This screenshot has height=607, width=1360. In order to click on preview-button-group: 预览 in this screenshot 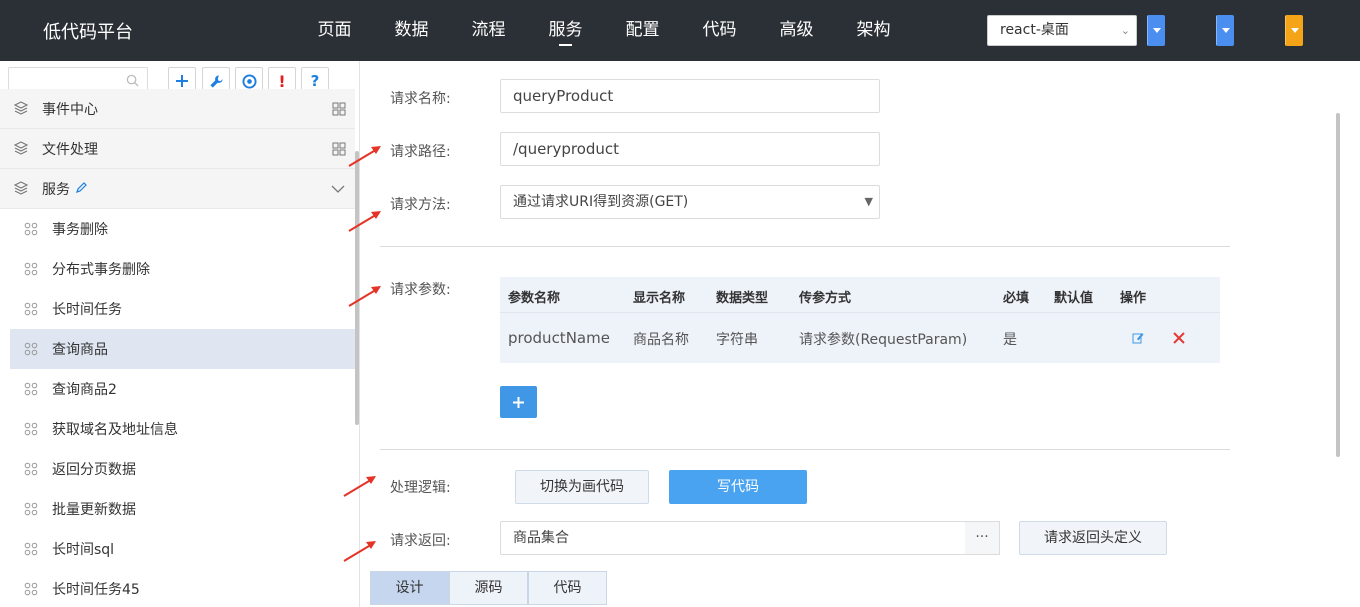, I will do `click(1225, 30)`.